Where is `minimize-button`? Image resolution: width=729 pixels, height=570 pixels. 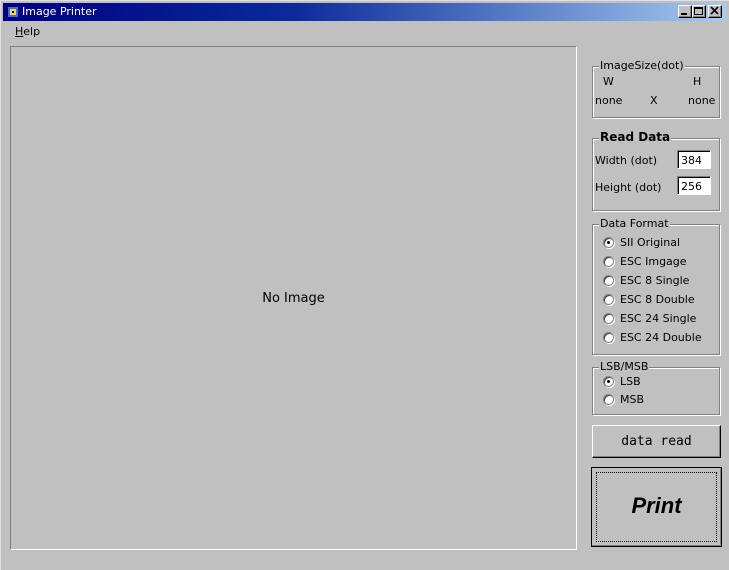
minimize-button is located at coordinates (685, 11).